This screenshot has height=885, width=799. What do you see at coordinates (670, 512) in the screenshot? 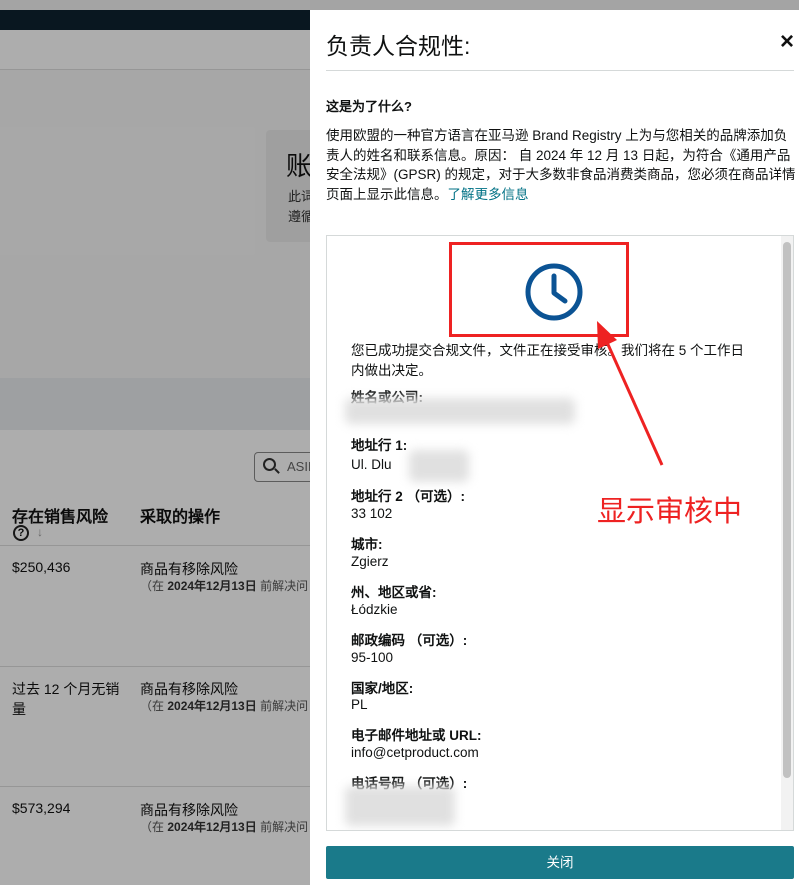
I see `annotation-label: 显示审核中` at bounding box center [670, 512].